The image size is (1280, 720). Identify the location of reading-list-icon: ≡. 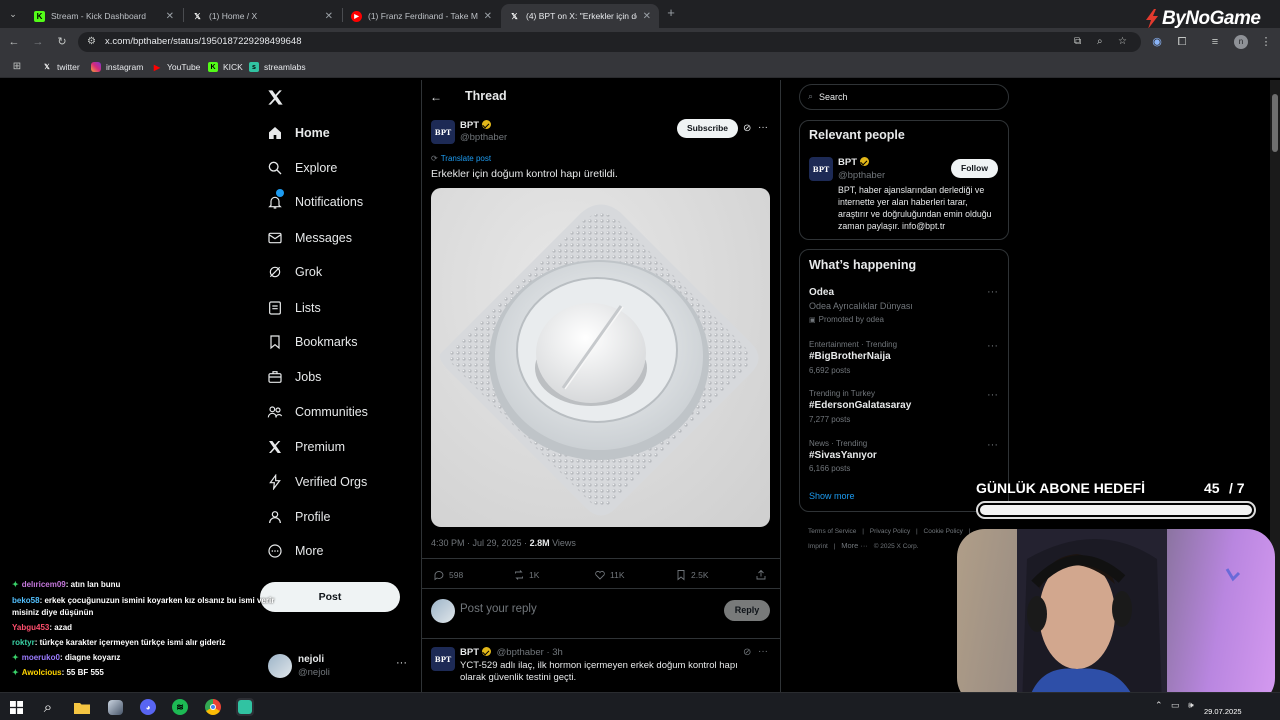
(1215, 42).